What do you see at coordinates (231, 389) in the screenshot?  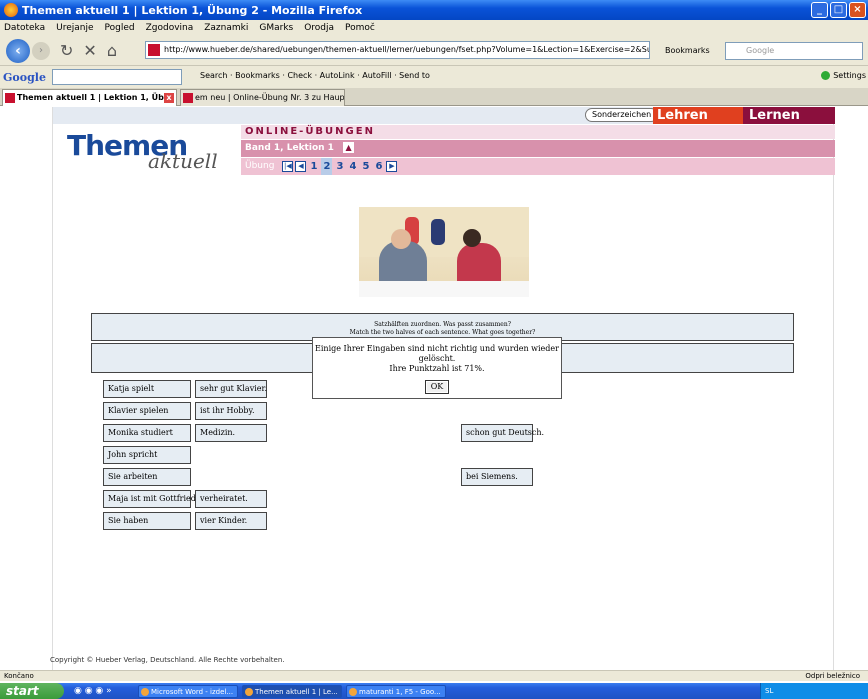 I see `sentence-end-item: sehr gut Klavier.` at bounding box center [231, 389].